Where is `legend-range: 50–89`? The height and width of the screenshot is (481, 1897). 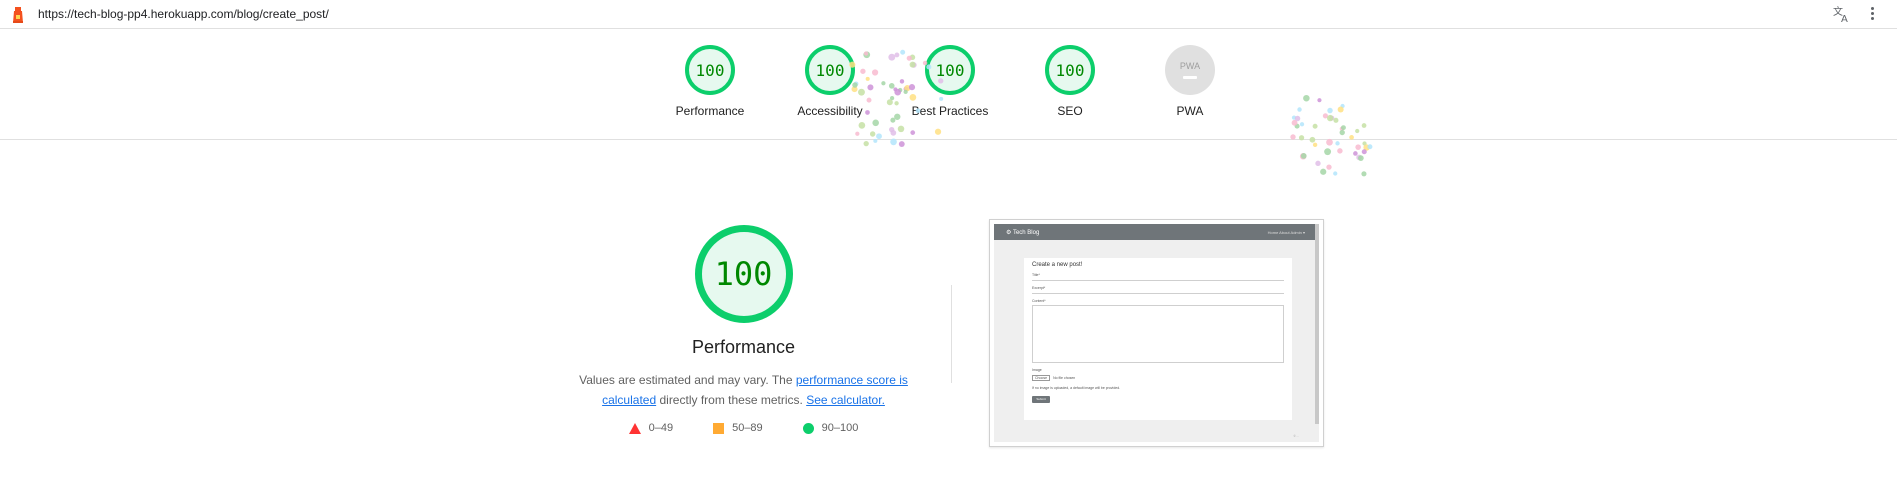
legend-range: 50–89 is located at coordinates (747, 428).